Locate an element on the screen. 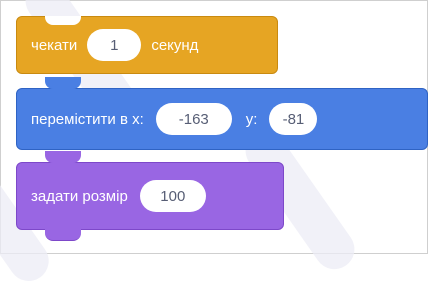 This screenshot has height=289, width=430. wait-label: чекати is located at coordinates (54, 45).